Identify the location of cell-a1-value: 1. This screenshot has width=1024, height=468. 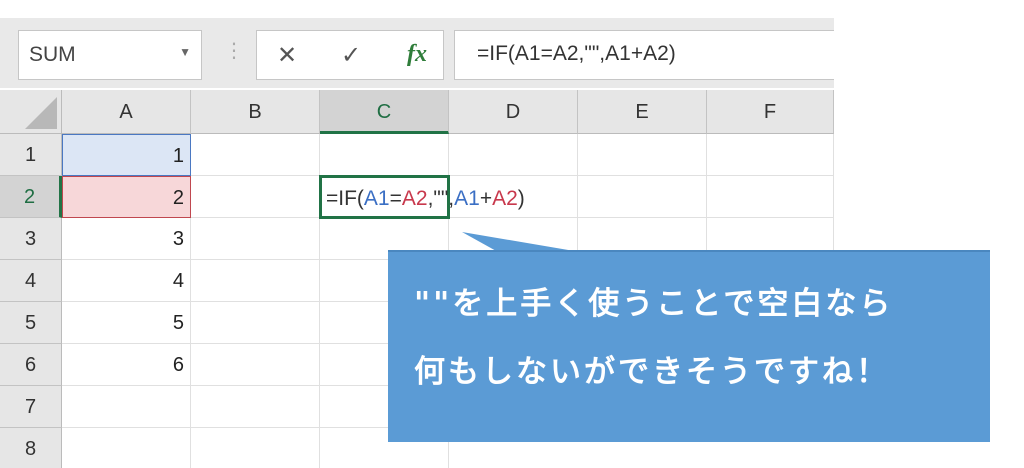
(178, 156).